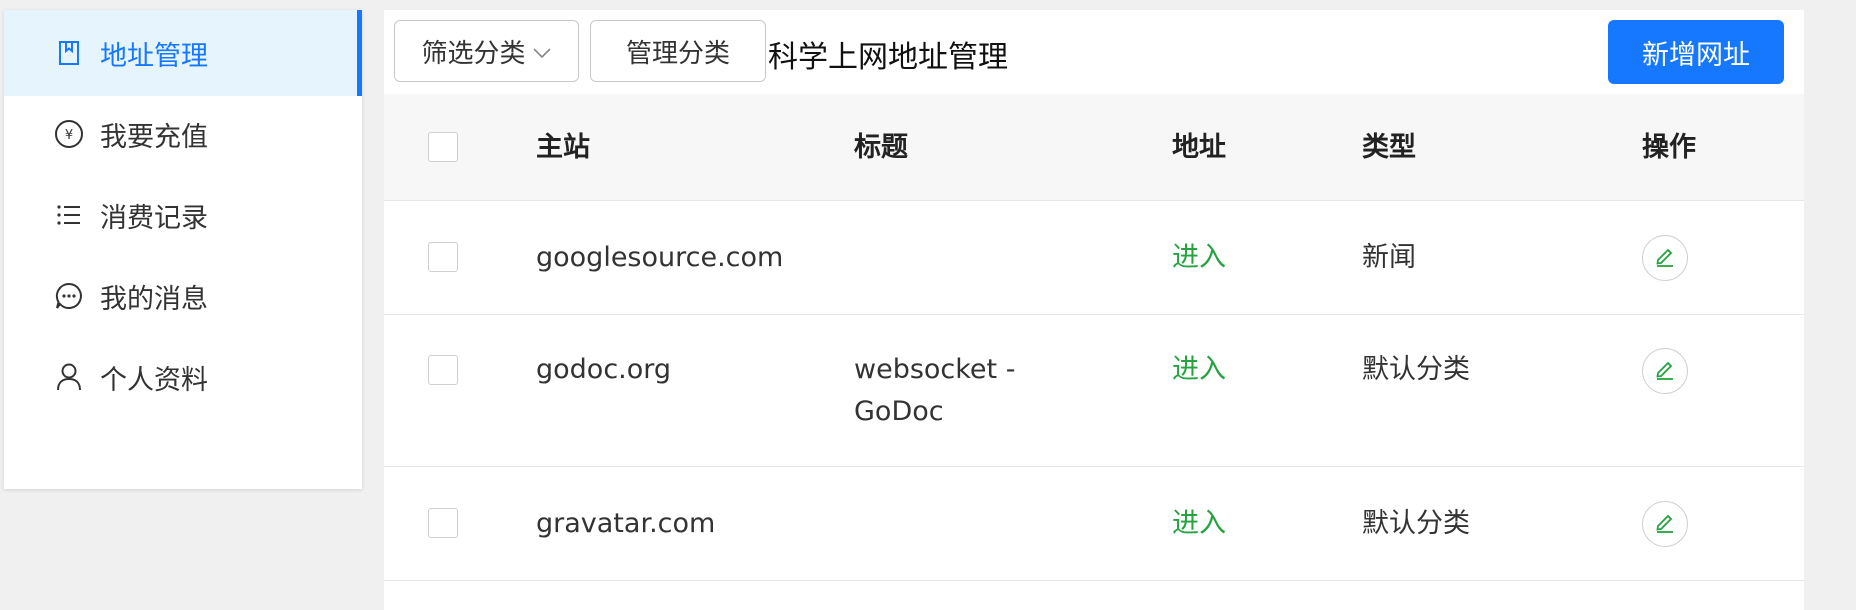  What do you see at coordinates (443, 147) in the screenshot?
I see `select-all-checkbox` at bounding box center [443, 147].